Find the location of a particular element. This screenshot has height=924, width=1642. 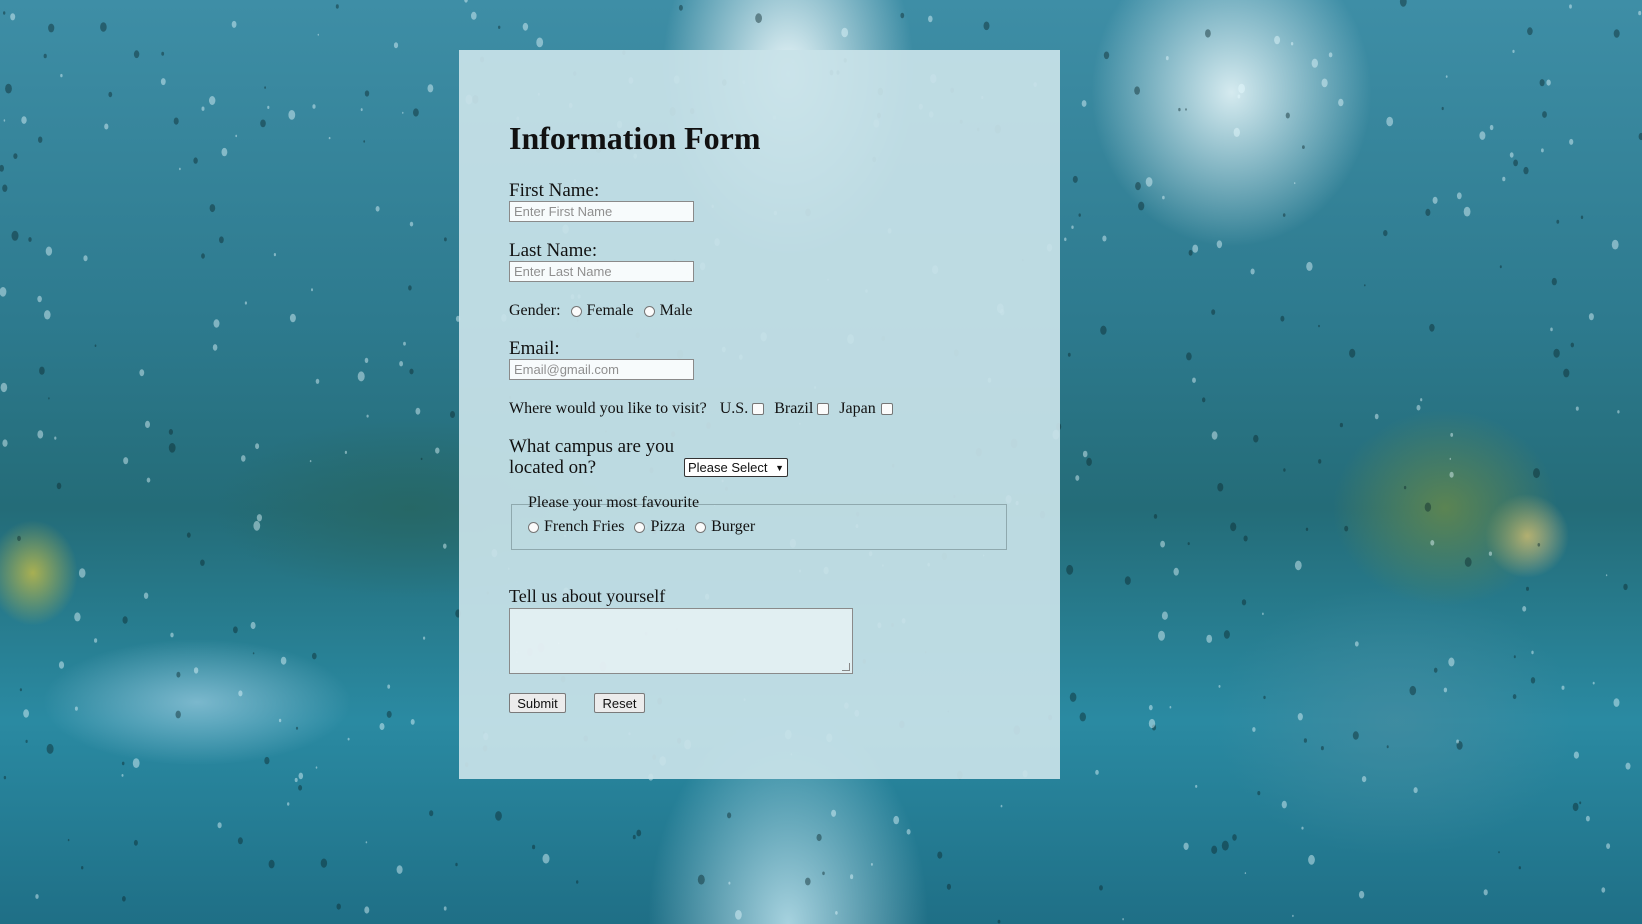

submit-button: Submit is located at coordinates (537, 703).